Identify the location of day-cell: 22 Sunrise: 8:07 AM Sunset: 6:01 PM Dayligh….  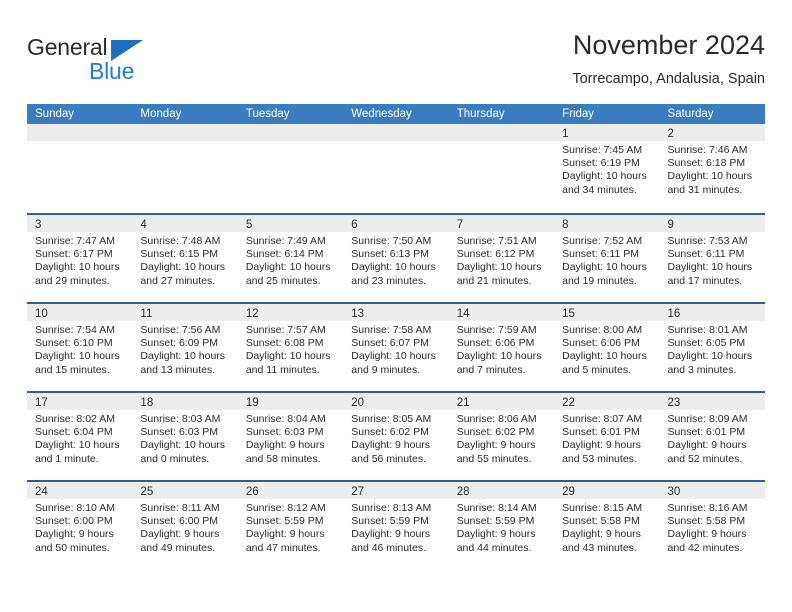
(607, 436).